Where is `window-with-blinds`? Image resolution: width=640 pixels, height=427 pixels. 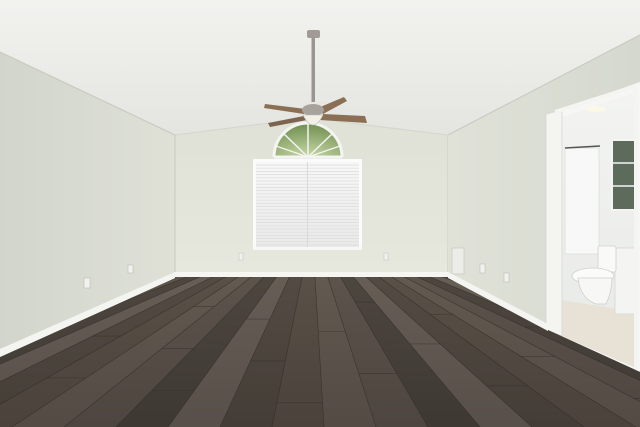
window-with-blinds is located at coordinates (307, 204).